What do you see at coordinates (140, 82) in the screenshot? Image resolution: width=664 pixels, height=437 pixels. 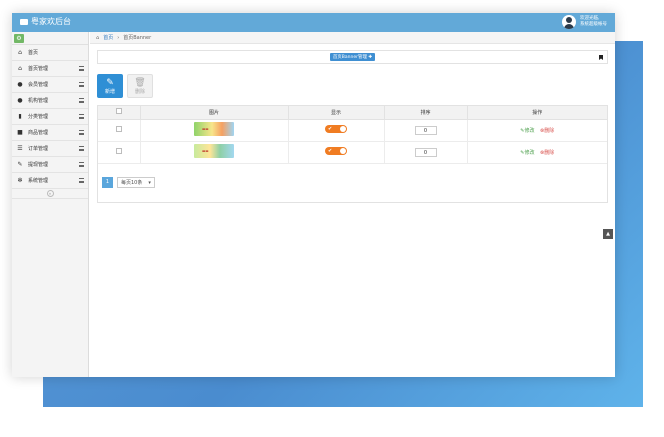 I see `trash-icon: 🗑` at bounding box center [140, 82].